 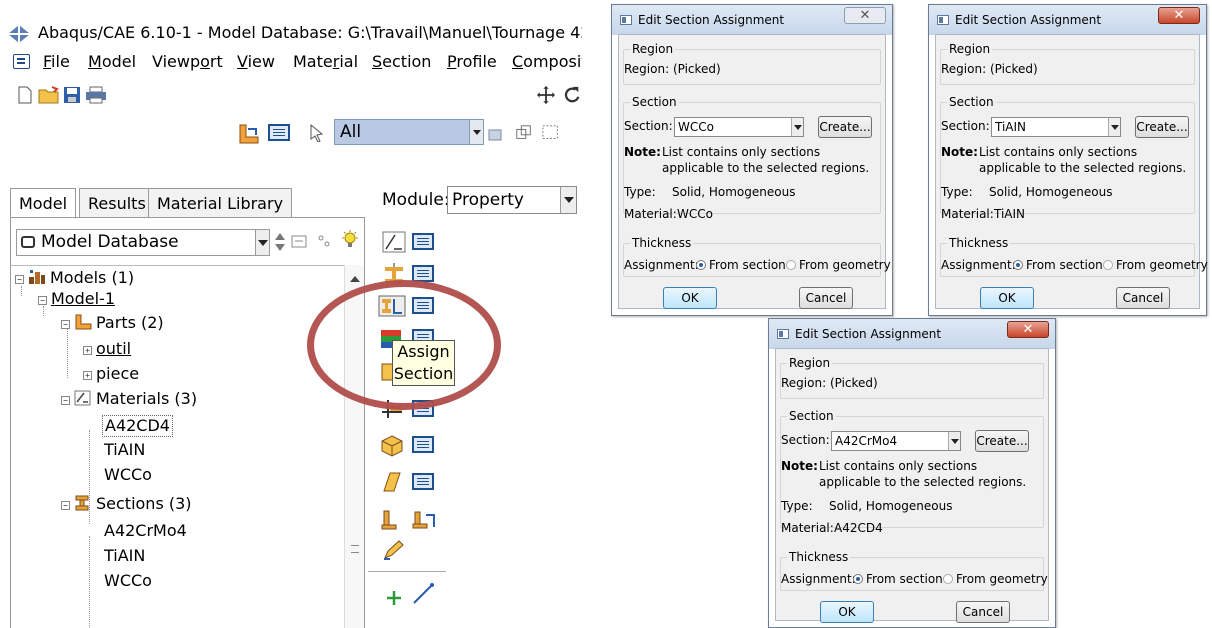 What do you see at coordinates (424, 594) in the screenshot?
I see `datum-line-icon` at bounding box center [424, 594].